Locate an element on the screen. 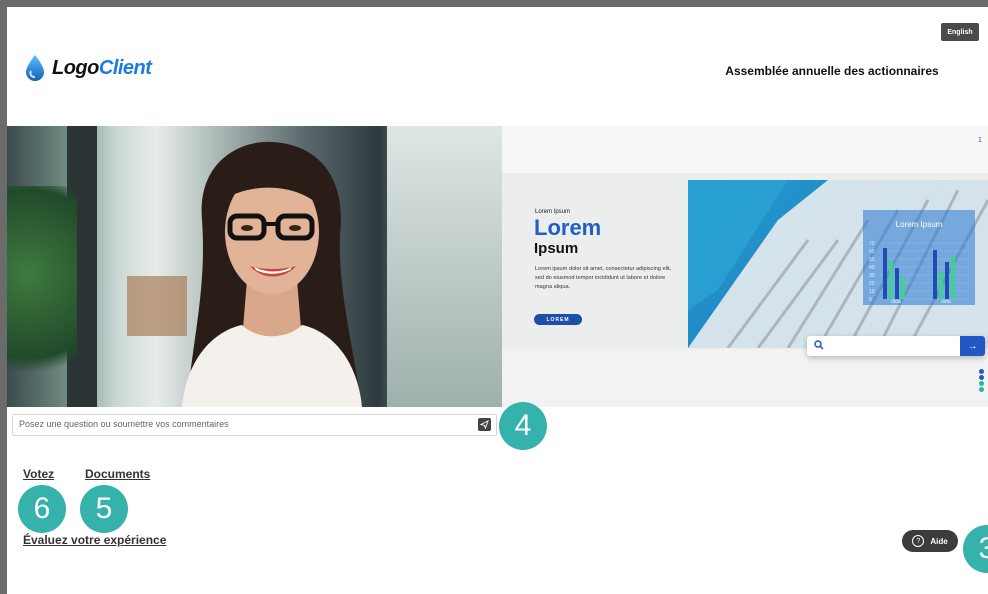  slide-subheading: Ipsum is located at coordinates (556, 248).